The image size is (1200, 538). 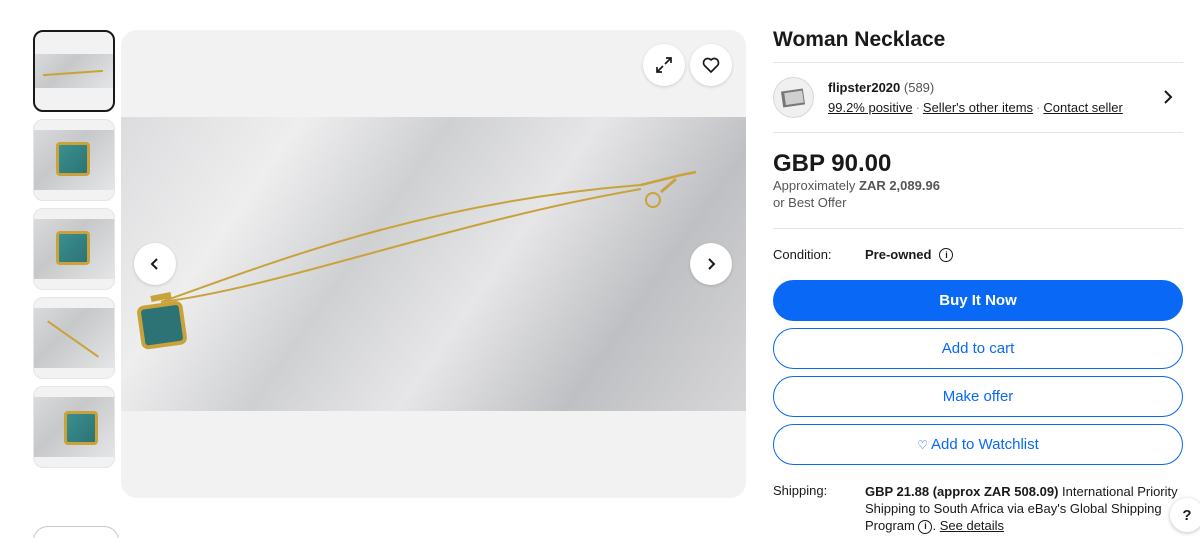 I want to click on previous-image-button, so click(x=155, y=264).